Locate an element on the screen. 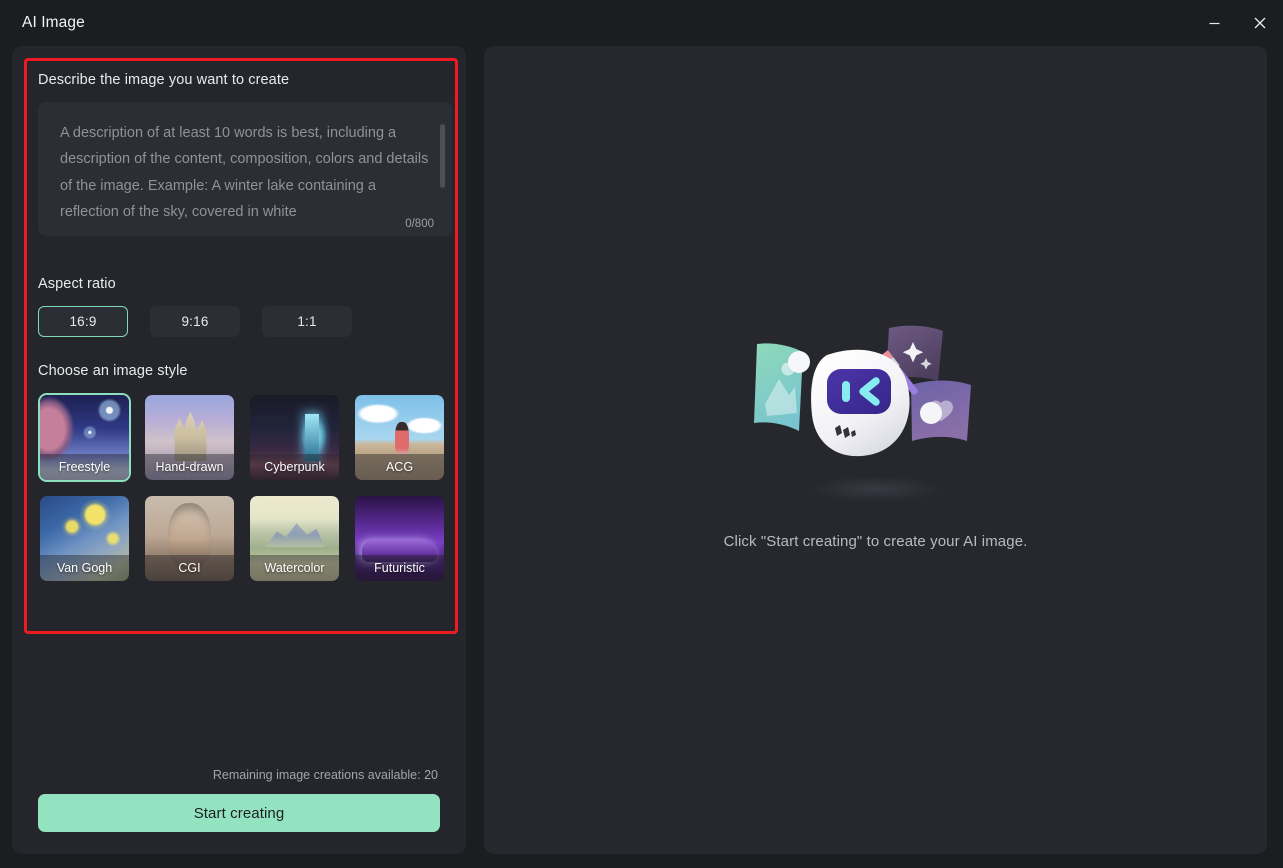  aspect-ratio-options: 16:9 9:16 1:1 is located at coordinates (245, 321).